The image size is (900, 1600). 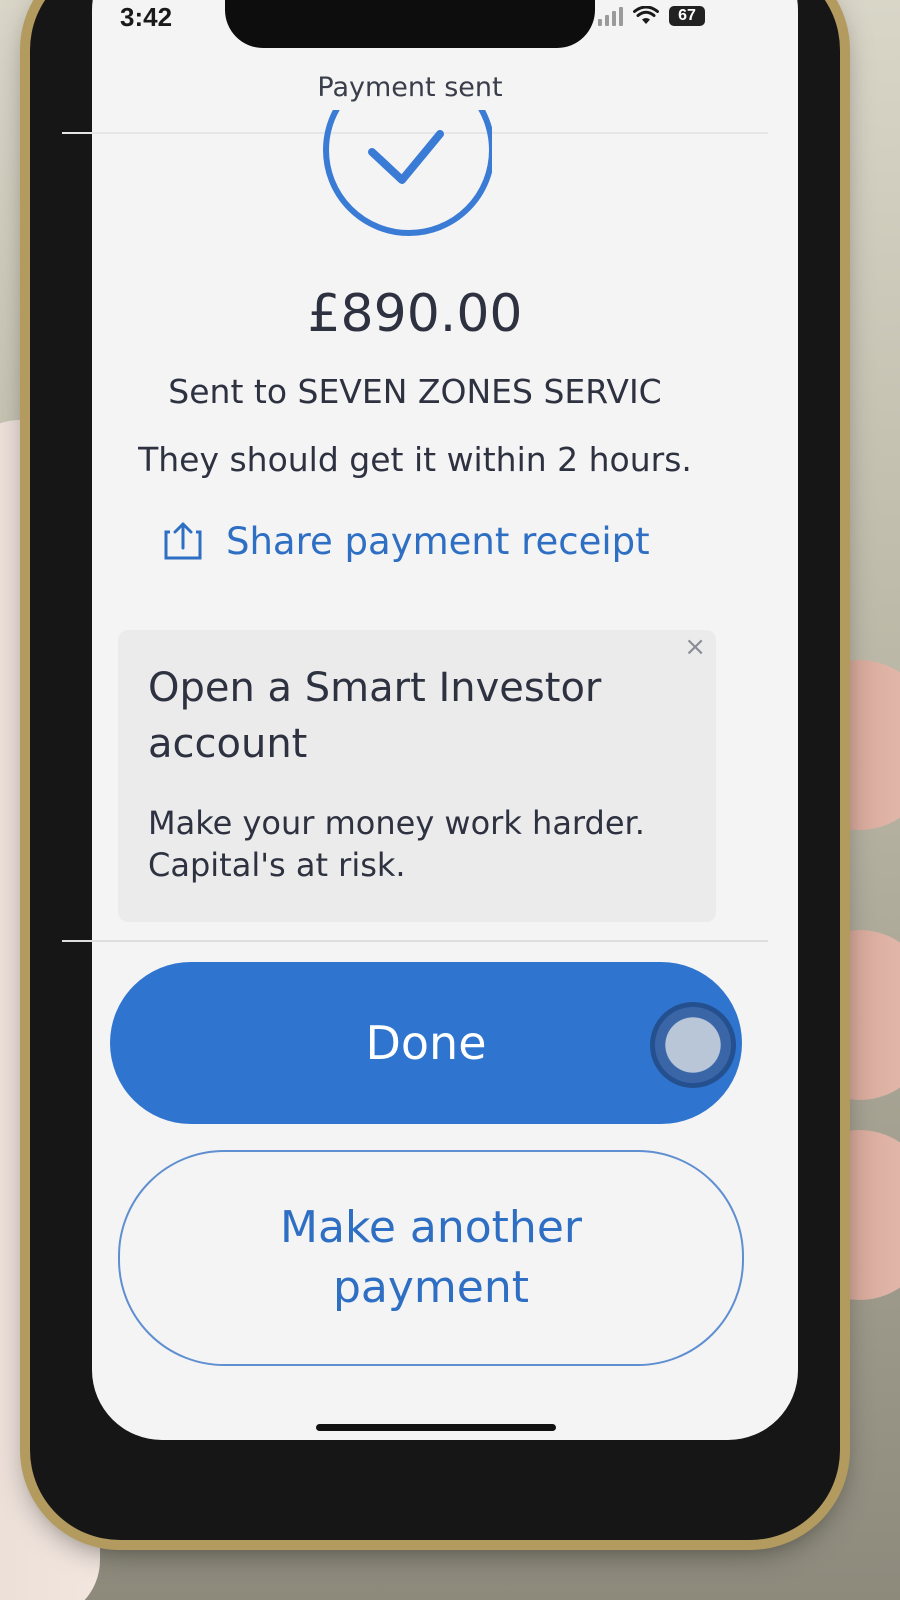 What do you see at coordinates (415, 391) in the screenshot?
I see `recipient-line: Sent to SEVEN ZONES SERVIC` at bounding box center [415, 391].